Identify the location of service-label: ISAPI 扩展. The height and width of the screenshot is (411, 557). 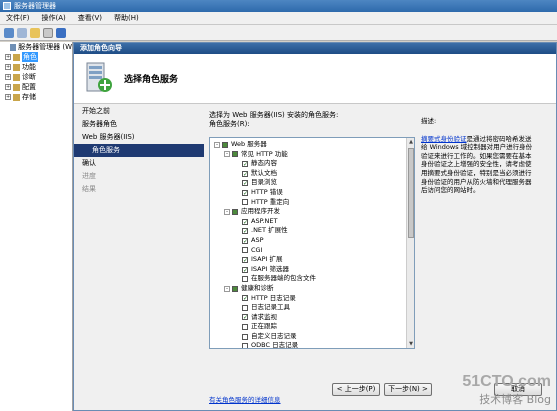
(267, 259).